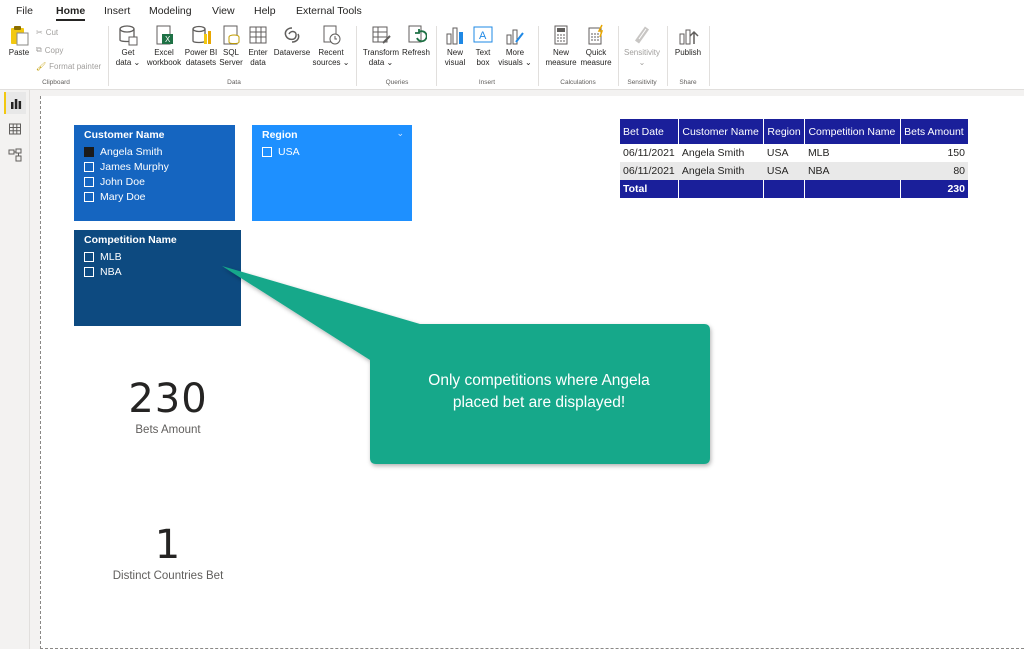 The width and height of the screenshot is (1024, 649). What do you see at coordinates (852, 171) in the screenshot?
I see `table-cell: NBA` at bounding box center [852, 171].